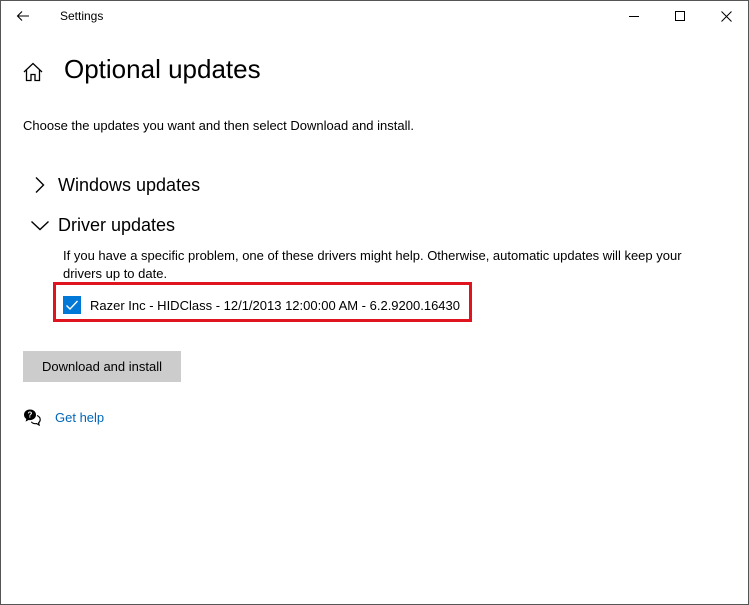 This screenshot has width=749, height=605. Describe the element at coordinates (374, 16) in the screenshot. I see `title-bar: Settings` at that location.